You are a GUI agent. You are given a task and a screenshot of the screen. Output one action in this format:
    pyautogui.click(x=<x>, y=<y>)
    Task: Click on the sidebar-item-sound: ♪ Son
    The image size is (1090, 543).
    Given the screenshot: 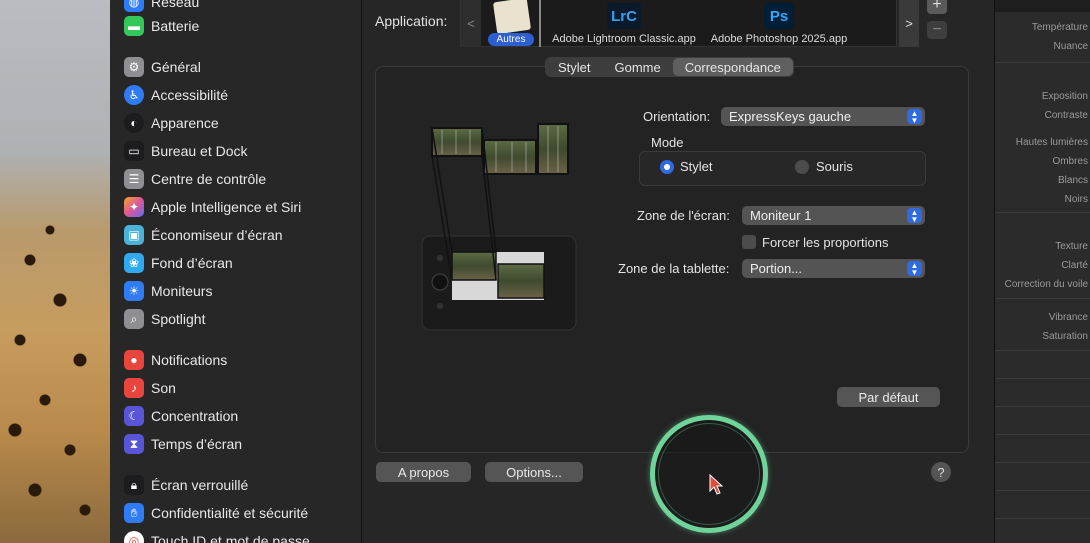 What is the action you would take?
    pyautogui.click(x=150, y=388)
    